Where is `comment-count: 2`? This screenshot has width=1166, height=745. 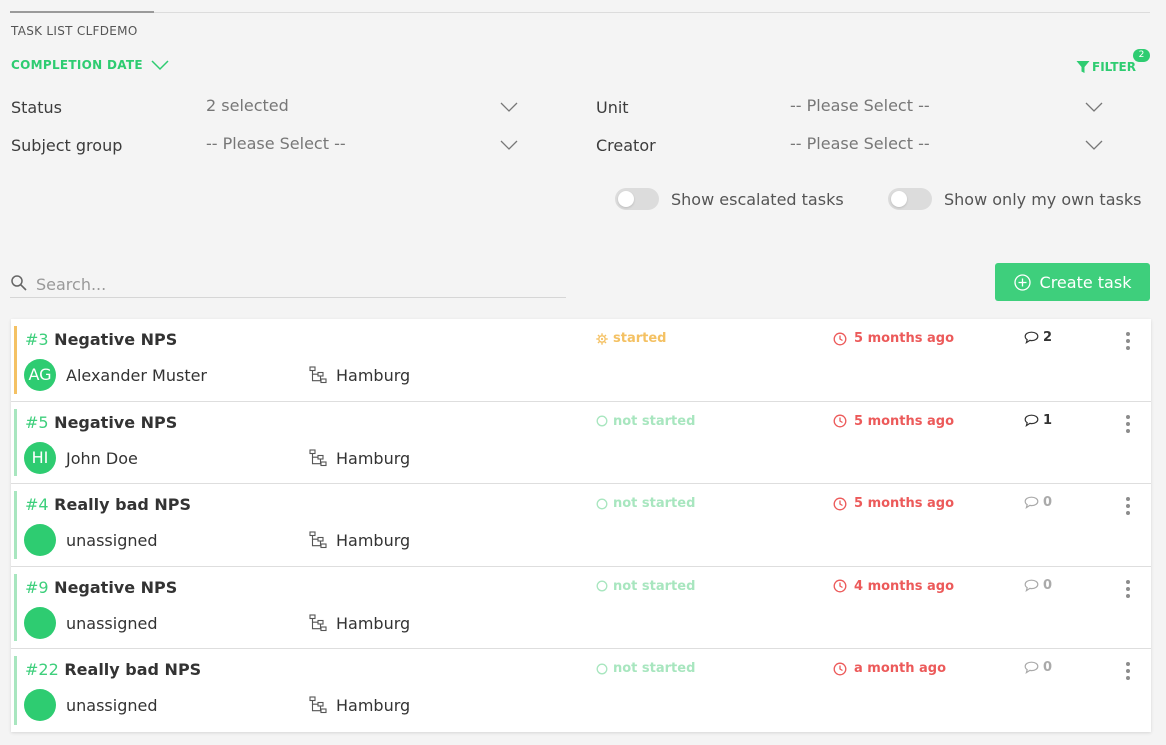
comment-count: 2 is located at coordinates (1038, 337).